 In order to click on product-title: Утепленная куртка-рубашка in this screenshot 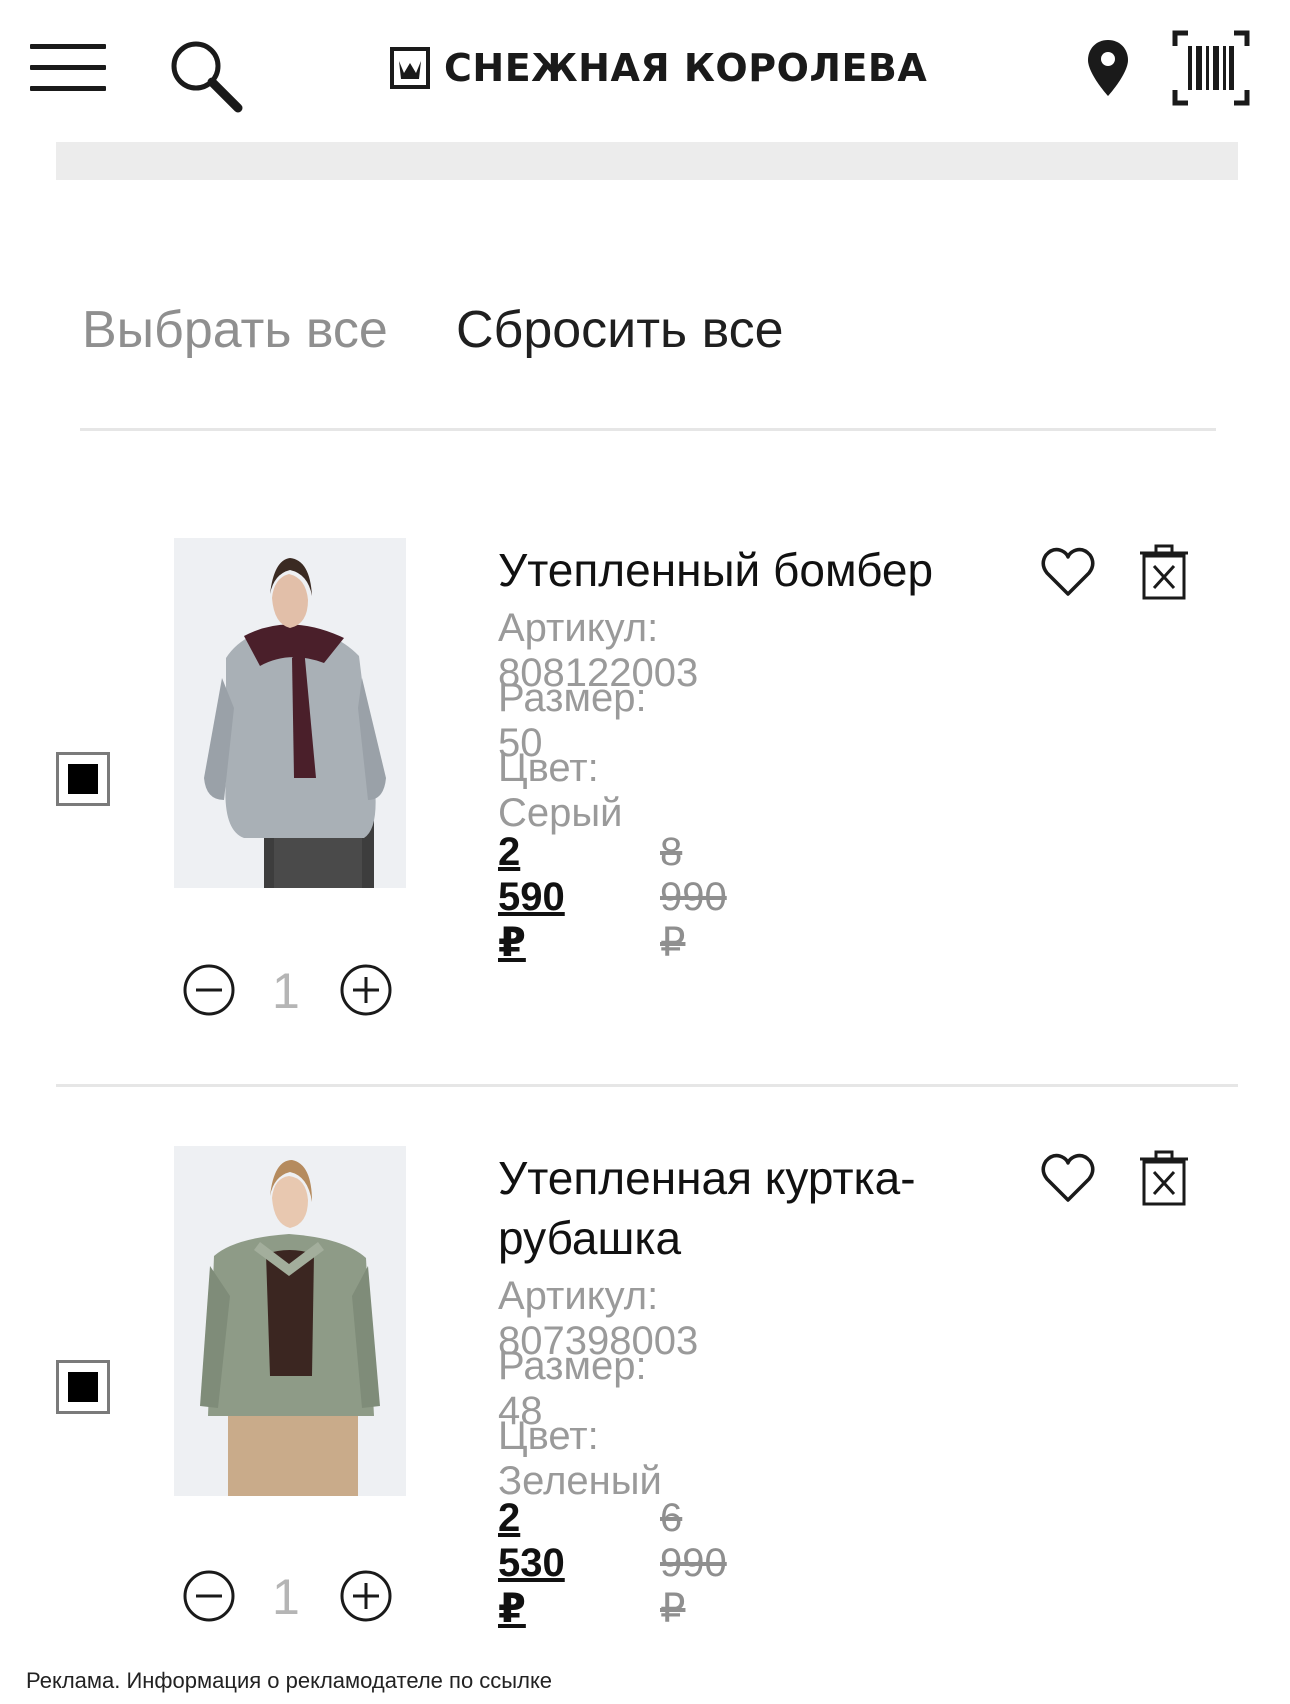, I will do `click(748, 1208)`.